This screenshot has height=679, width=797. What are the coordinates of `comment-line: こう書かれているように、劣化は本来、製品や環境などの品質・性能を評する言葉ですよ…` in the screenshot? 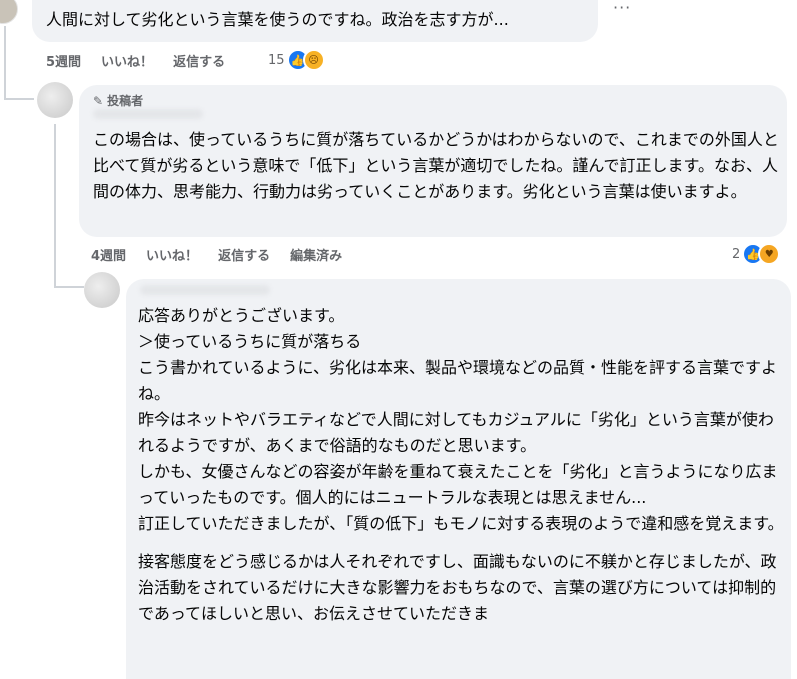 It's located at (458, 380).